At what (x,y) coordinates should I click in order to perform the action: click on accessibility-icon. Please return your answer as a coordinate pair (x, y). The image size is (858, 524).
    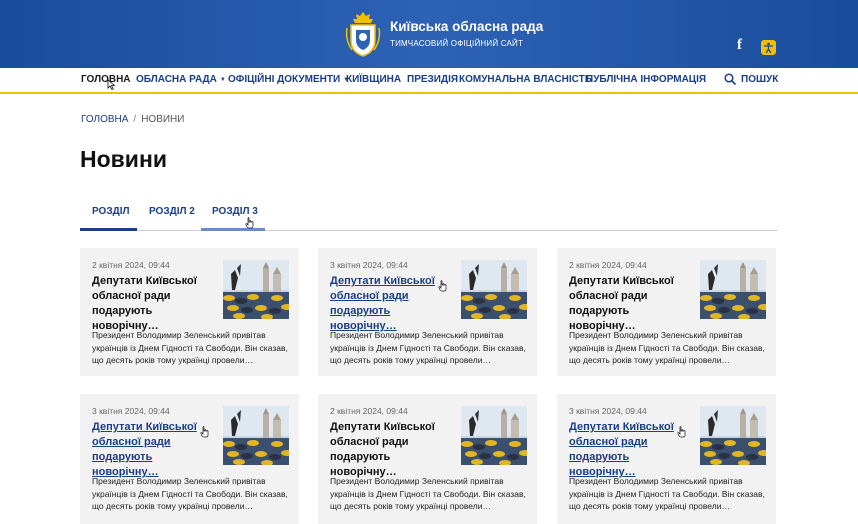
    Looking at the image, I should click on (768, 47).